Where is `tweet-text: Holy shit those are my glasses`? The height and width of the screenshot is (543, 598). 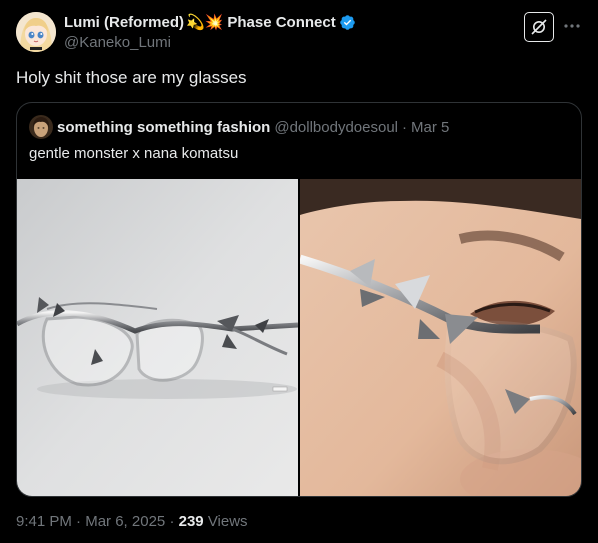
tweet-text: Holy shit those are my glasses is located at coordinates (131, 77).